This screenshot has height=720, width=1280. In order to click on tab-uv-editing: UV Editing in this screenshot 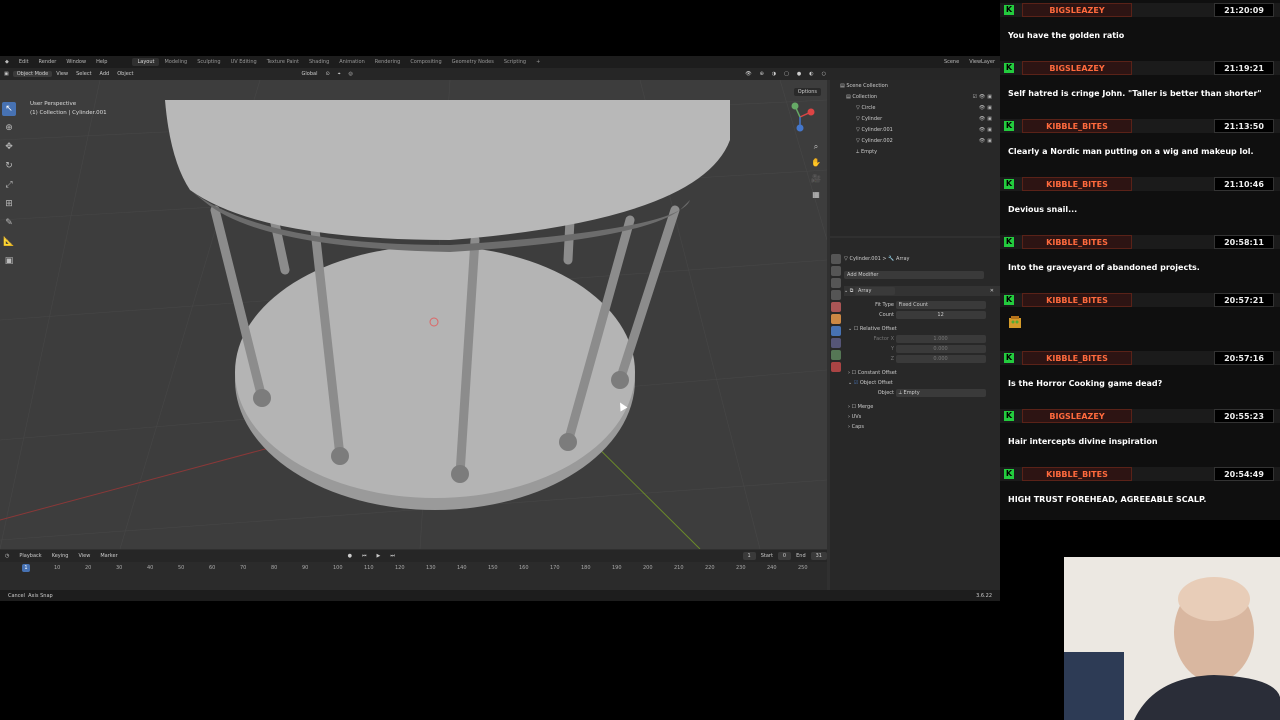, I will do `click(244, 62)`.